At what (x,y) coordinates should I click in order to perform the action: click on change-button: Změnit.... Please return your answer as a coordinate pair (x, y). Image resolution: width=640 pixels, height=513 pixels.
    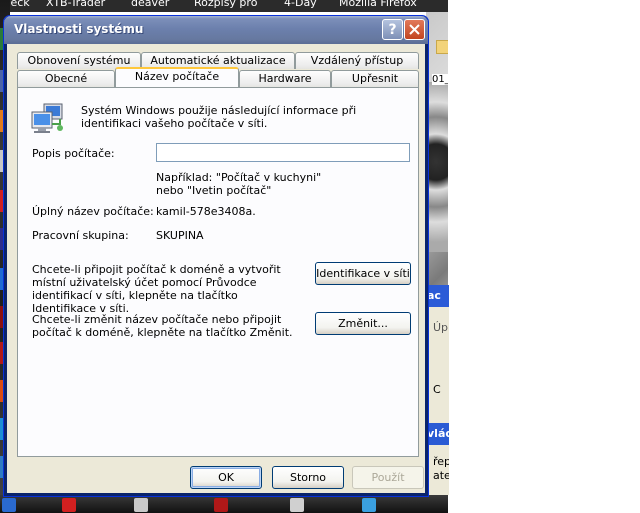
    Looking at the image, I should click on (363, 323).